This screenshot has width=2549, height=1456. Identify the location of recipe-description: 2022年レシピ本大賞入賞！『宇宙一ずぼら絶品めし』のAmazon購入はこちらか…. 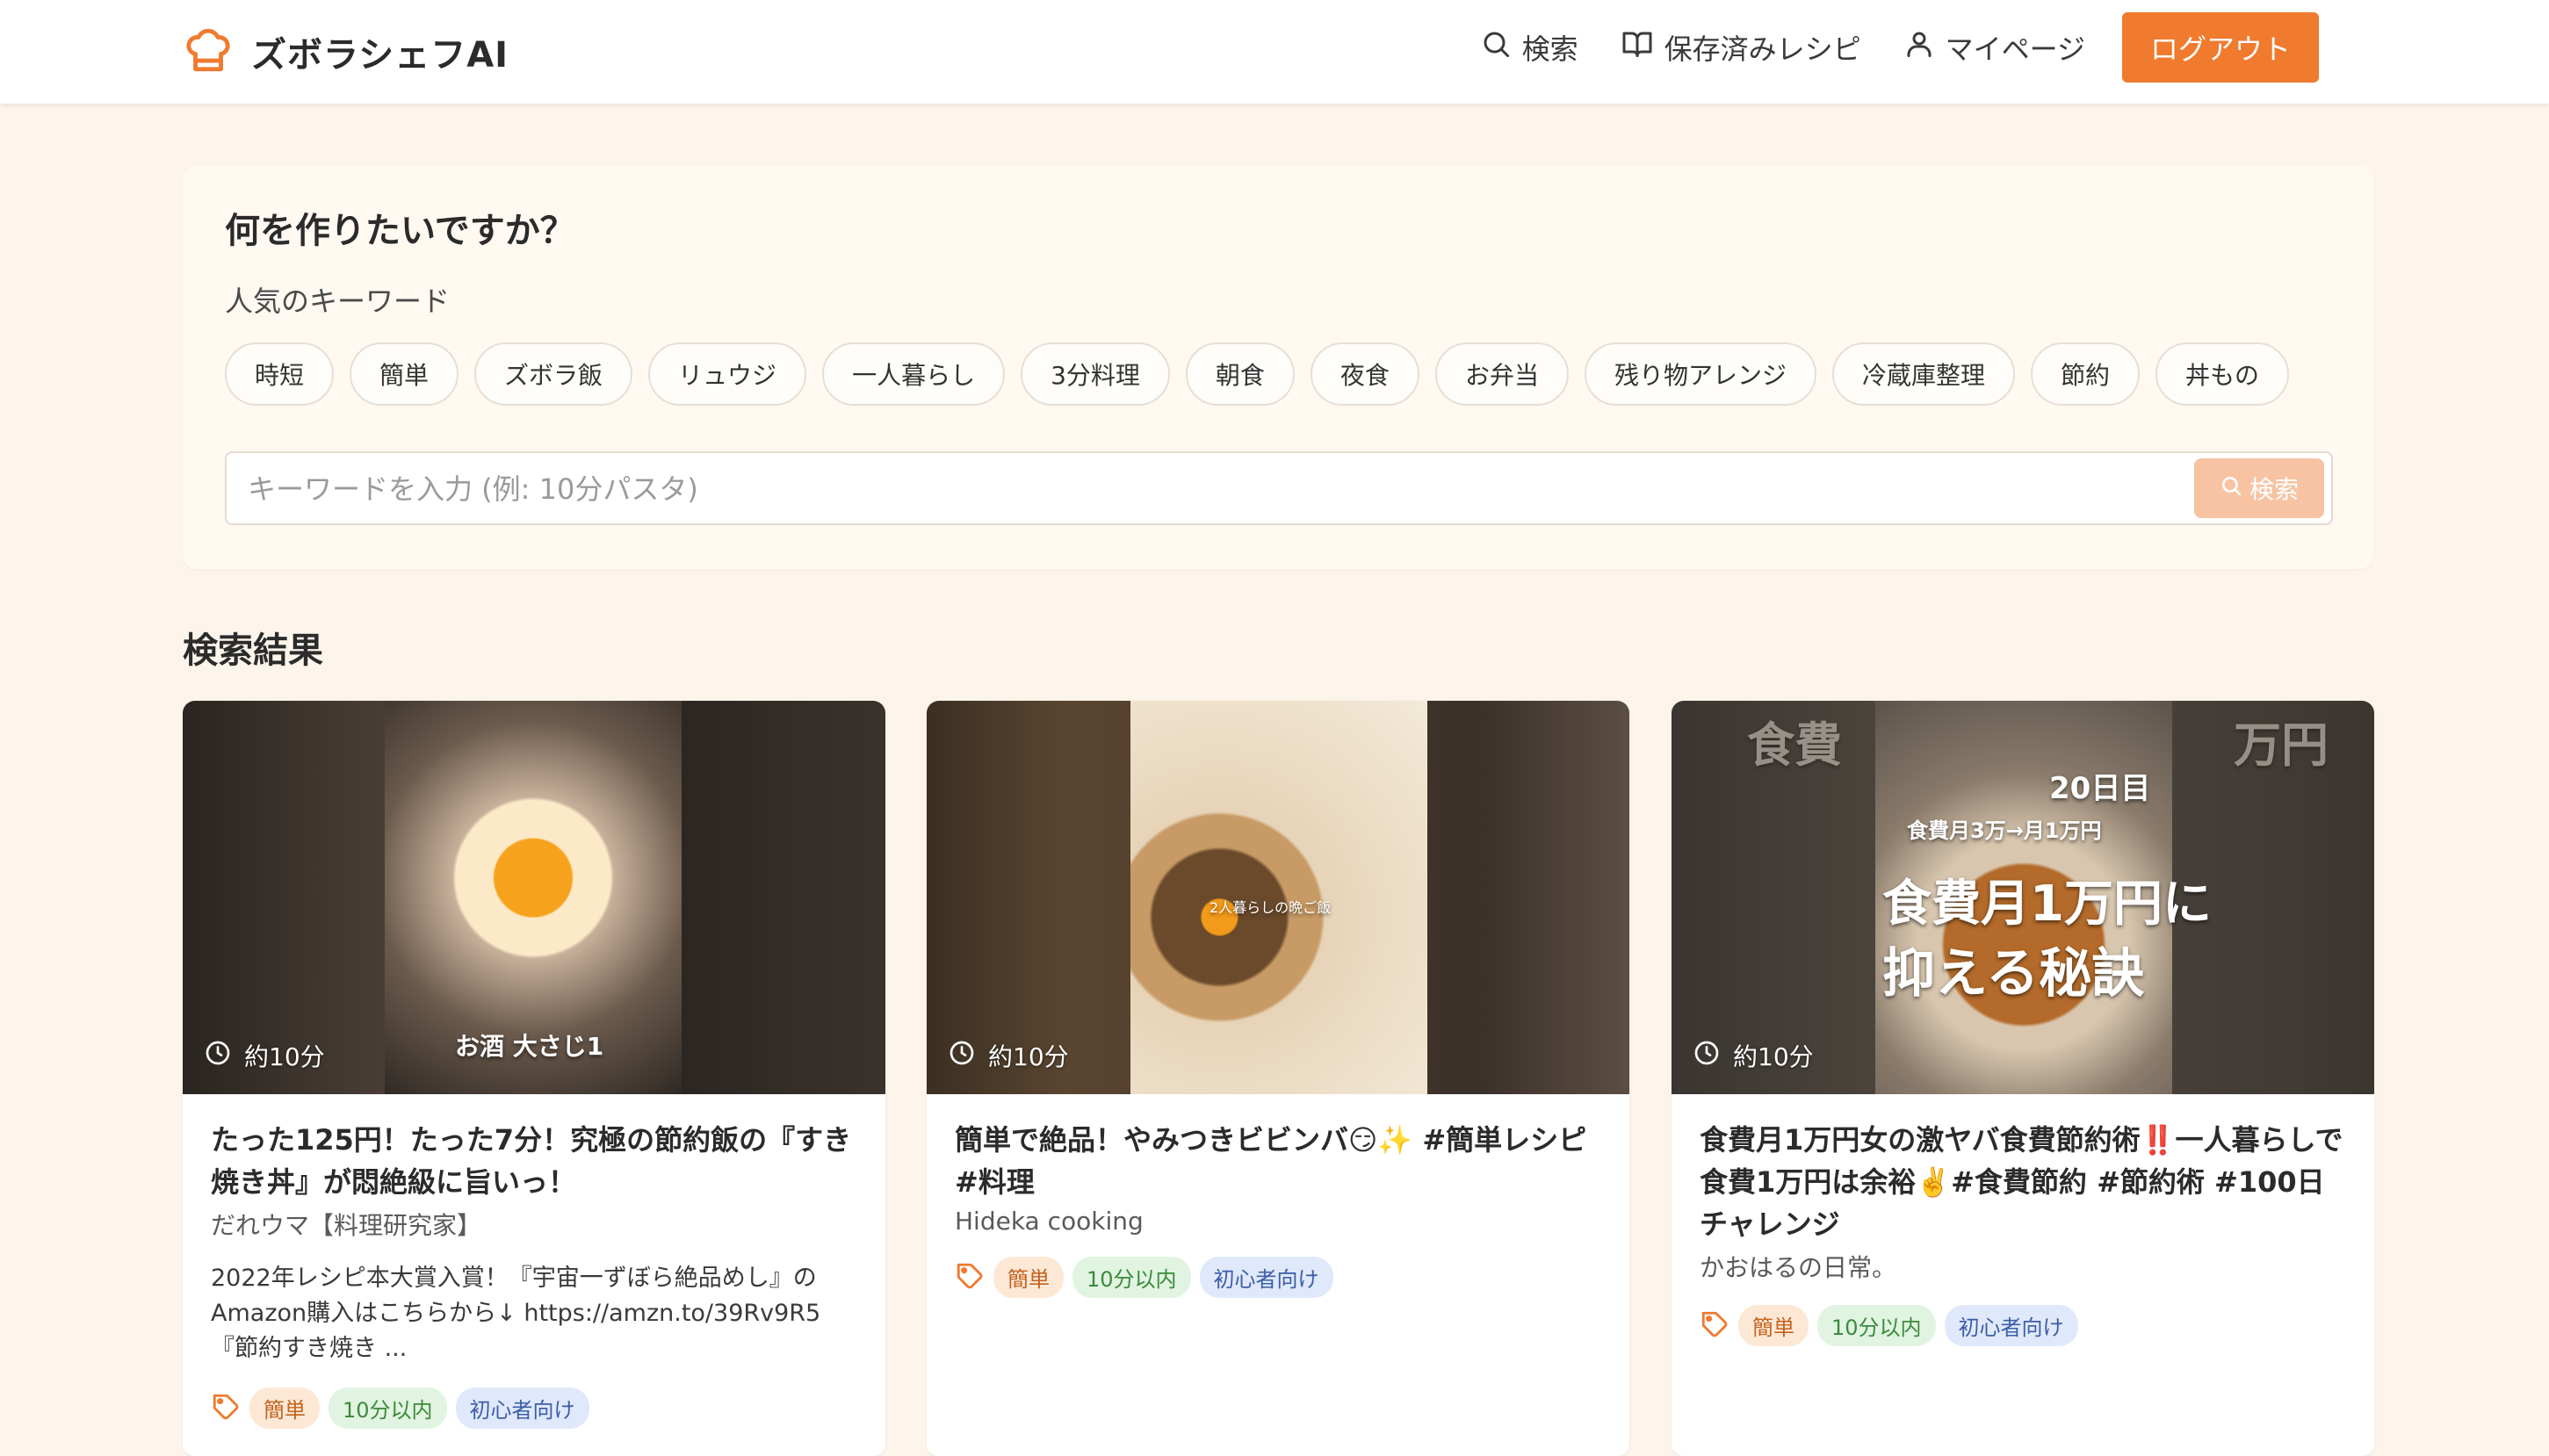
(516, 1313).